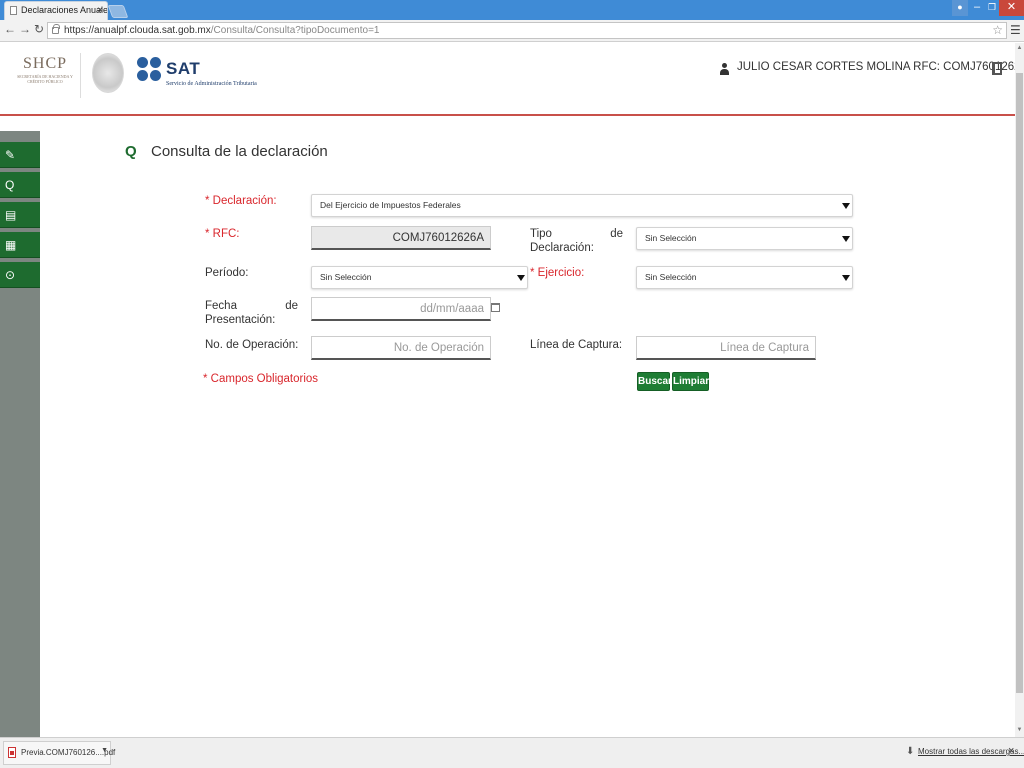  I want to click on browser-tab: Declaraciones Anuales ×, so click(56, 10).